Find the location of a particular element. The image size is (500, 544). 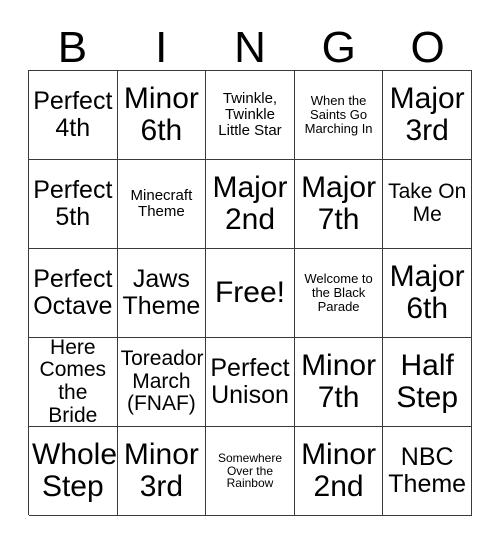

bingo-cell: Perfect Unison is located at coordinates (250, 382).